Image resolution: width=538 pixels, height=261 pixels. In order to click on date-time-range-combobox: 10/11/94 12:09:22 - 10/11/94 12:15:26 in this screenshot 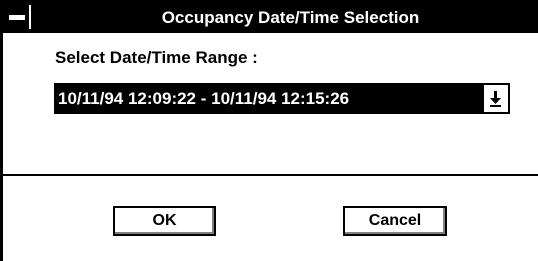, I will do `click(282, 98)`.